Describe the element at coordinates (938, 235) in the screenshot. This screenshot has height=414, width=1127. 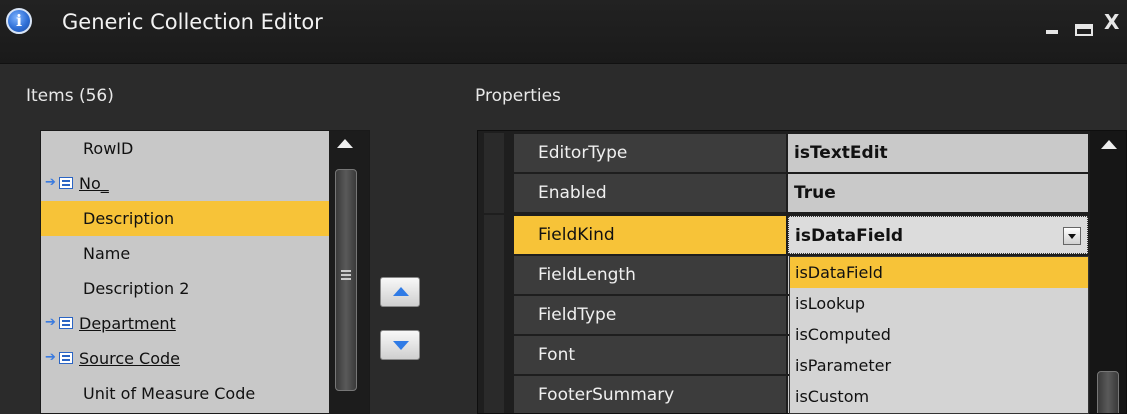
I see `fieldkind-select: isDataField` at that location.